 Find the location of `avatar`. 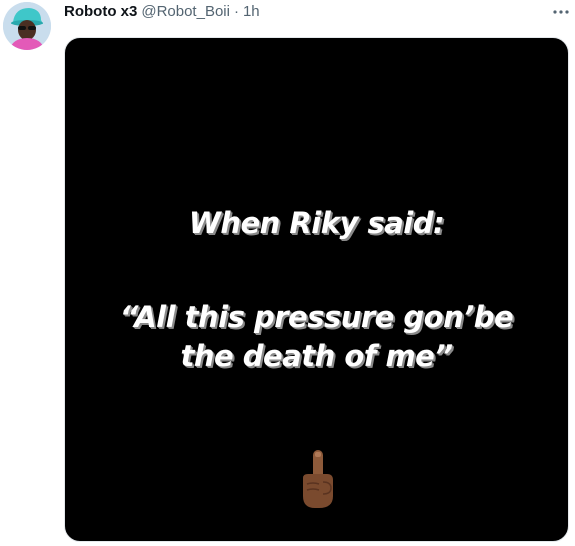

avatar is located at coordinates (27, 26).